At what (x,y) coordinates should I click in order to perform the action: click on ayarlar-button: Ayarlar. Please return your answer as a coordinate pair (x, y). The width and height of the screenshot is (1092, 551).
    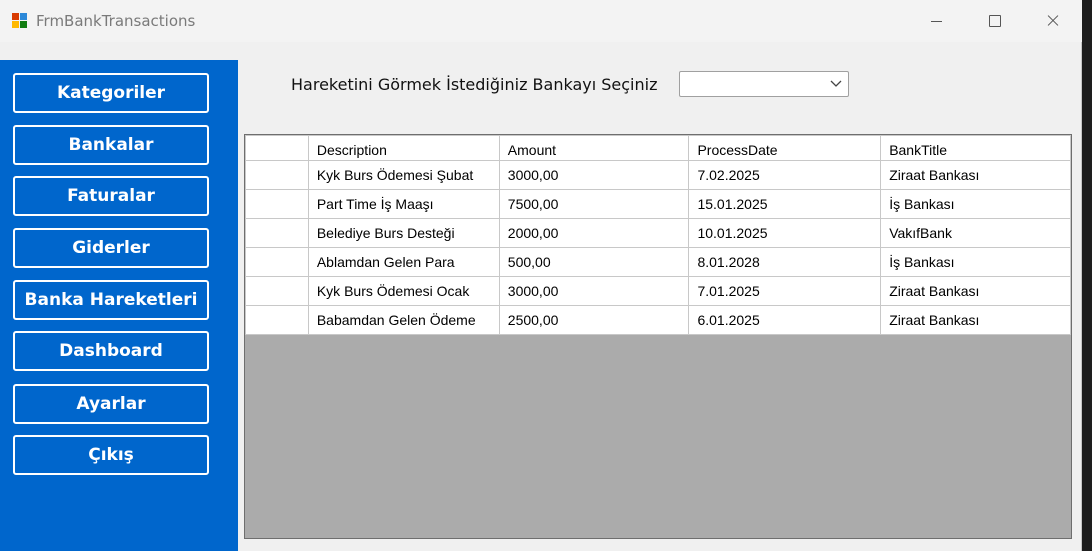
    Looking at the image, I should click on (111, 404).